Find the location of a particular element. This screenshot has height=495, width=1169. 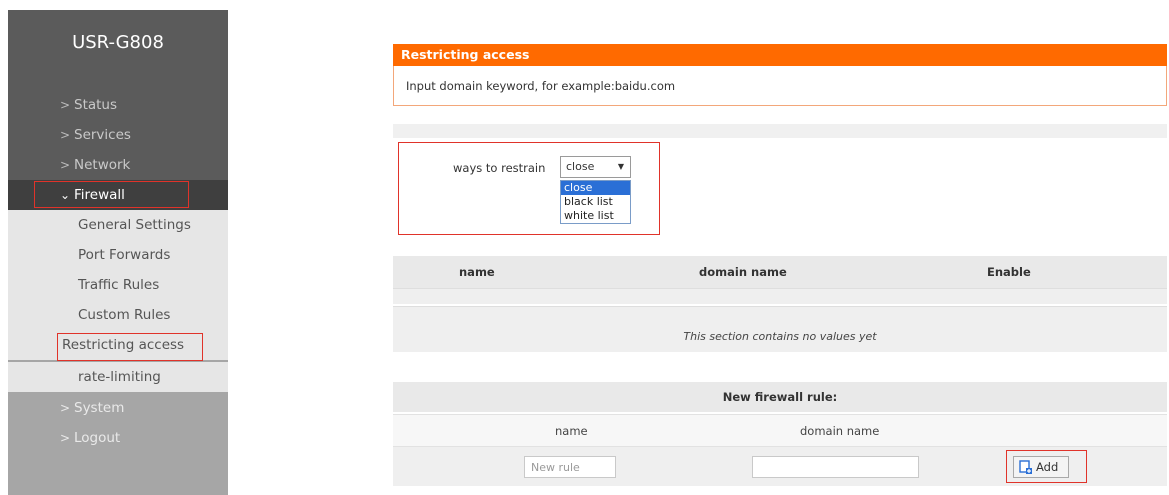

sidebar-item-custom-rules: Custom Rules is located at coordinates (118, 315).